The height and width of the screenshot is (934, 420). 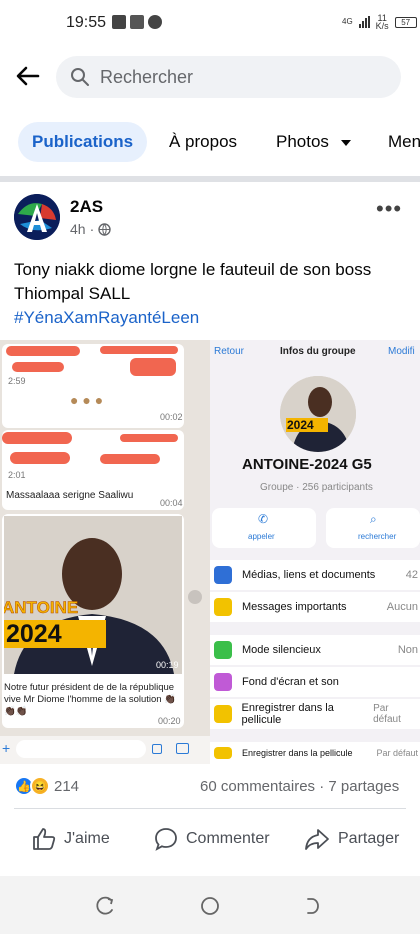 What do you see at coordinates (405, 22) in the screenshot?
I see `battery-icon: 57` at bounding box center [405, 22].